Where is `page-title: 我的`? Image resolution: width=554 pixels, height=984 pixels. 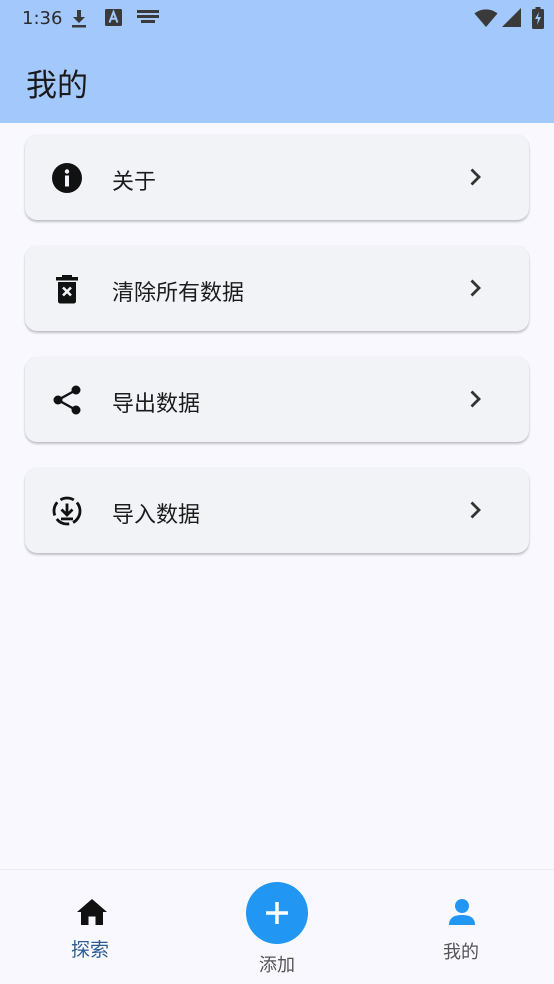 page-title: 我的 is located at coordinates (57, 86).